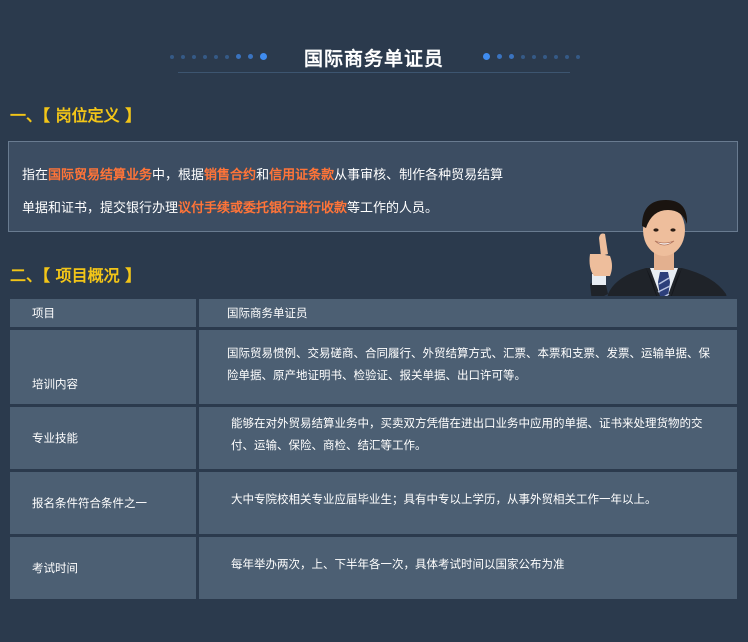  Describe the element at coordinates (468, 568) in the screenshot. I see `row-value-exam-time: 每年举办两次，上、下半年各一次，具体考试时间以国家公布为准` at that location.